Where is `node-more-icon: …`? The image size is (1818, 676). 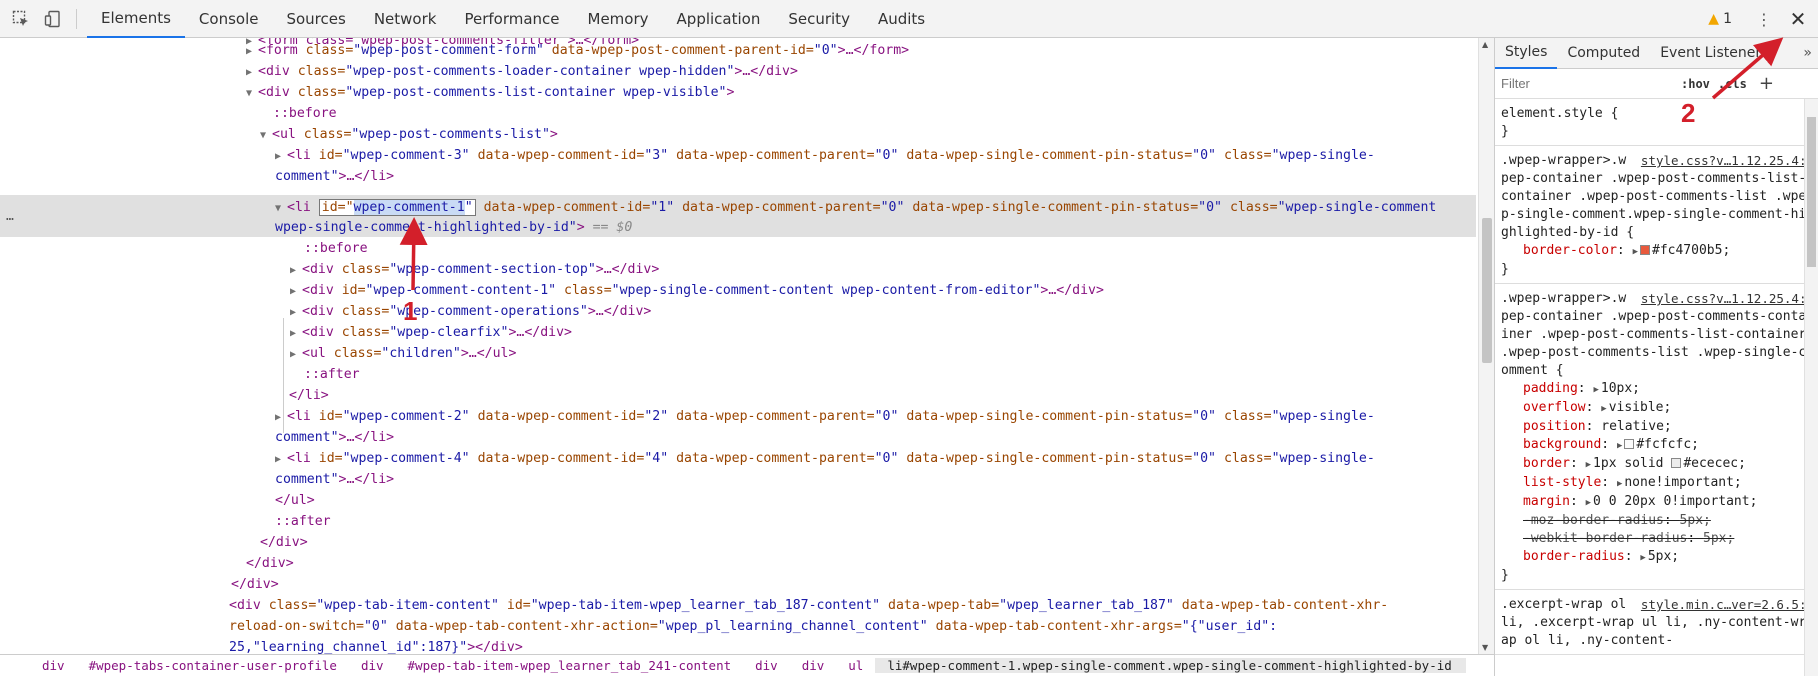 node-more-icon: … is located at coordinates (10, 216).